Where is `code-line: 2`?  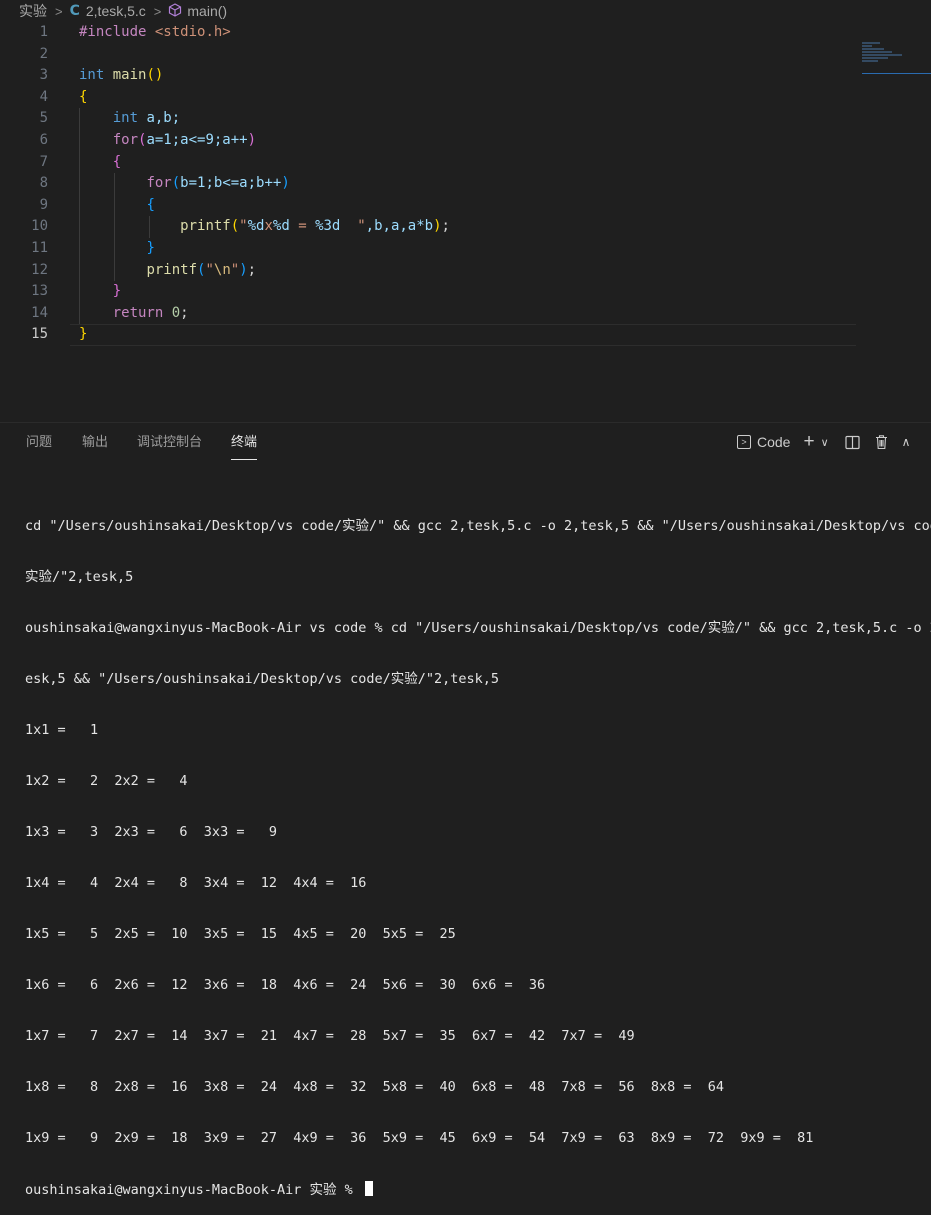 code-line: 2 is located at coordinates (465, 55).